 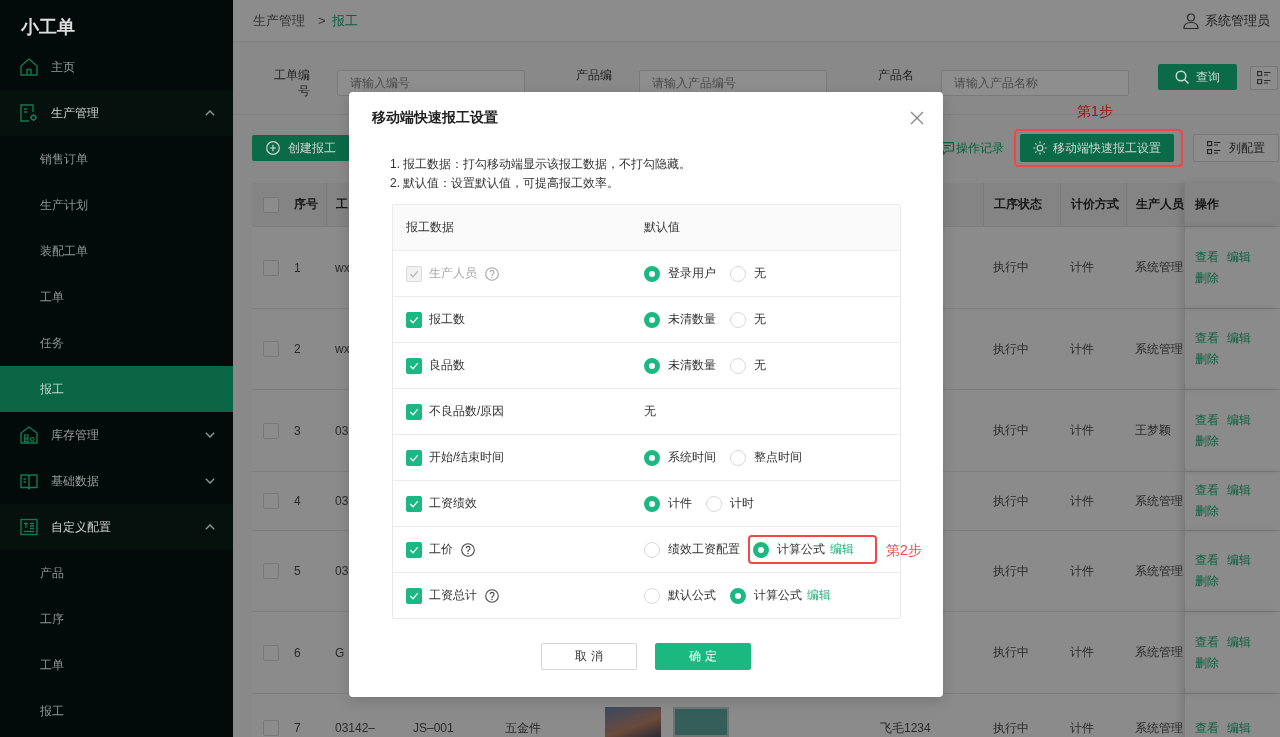 I want to click on dialog-title: 移动端快速报工设置, so click(x=435, y=118).